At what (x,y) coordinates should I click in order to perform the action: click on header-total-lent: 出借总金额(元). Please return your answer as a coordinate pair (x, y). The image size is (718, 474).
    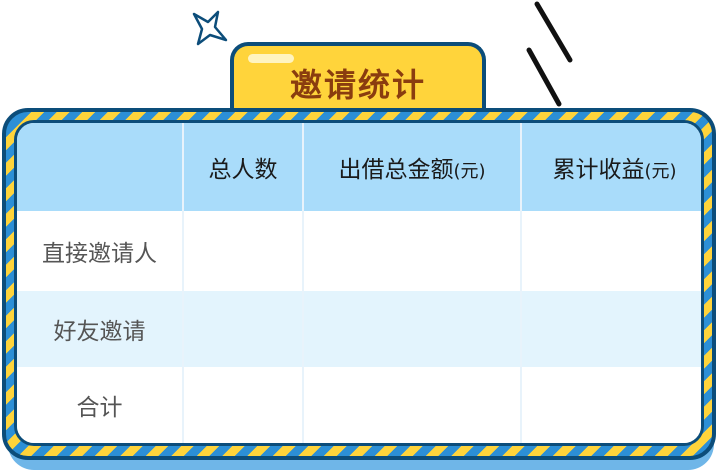
    Looking at the image, I should click on (412, 167).